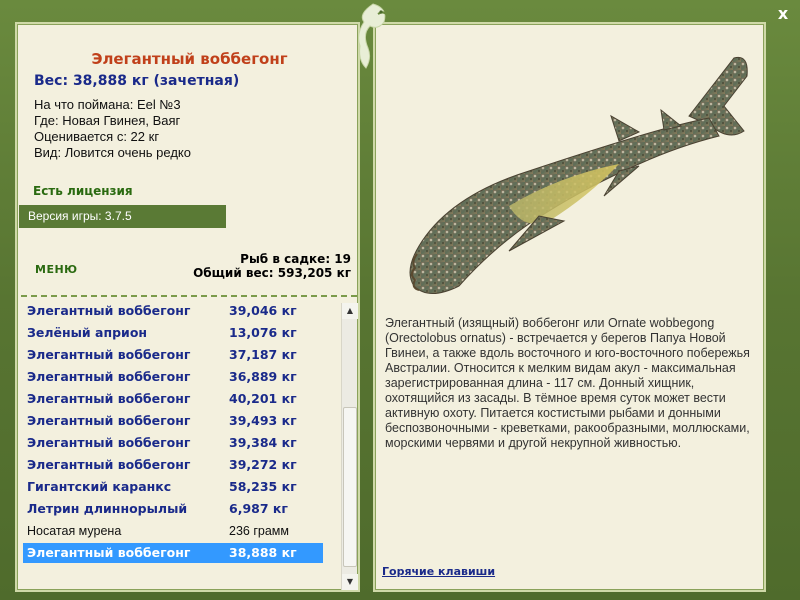 Image resolution: width=800 pixels, height=600 pixels. Describe the element at coordinates (259, 531) in the screenshot. I see `catch-weight: 236 грамм` at that location.